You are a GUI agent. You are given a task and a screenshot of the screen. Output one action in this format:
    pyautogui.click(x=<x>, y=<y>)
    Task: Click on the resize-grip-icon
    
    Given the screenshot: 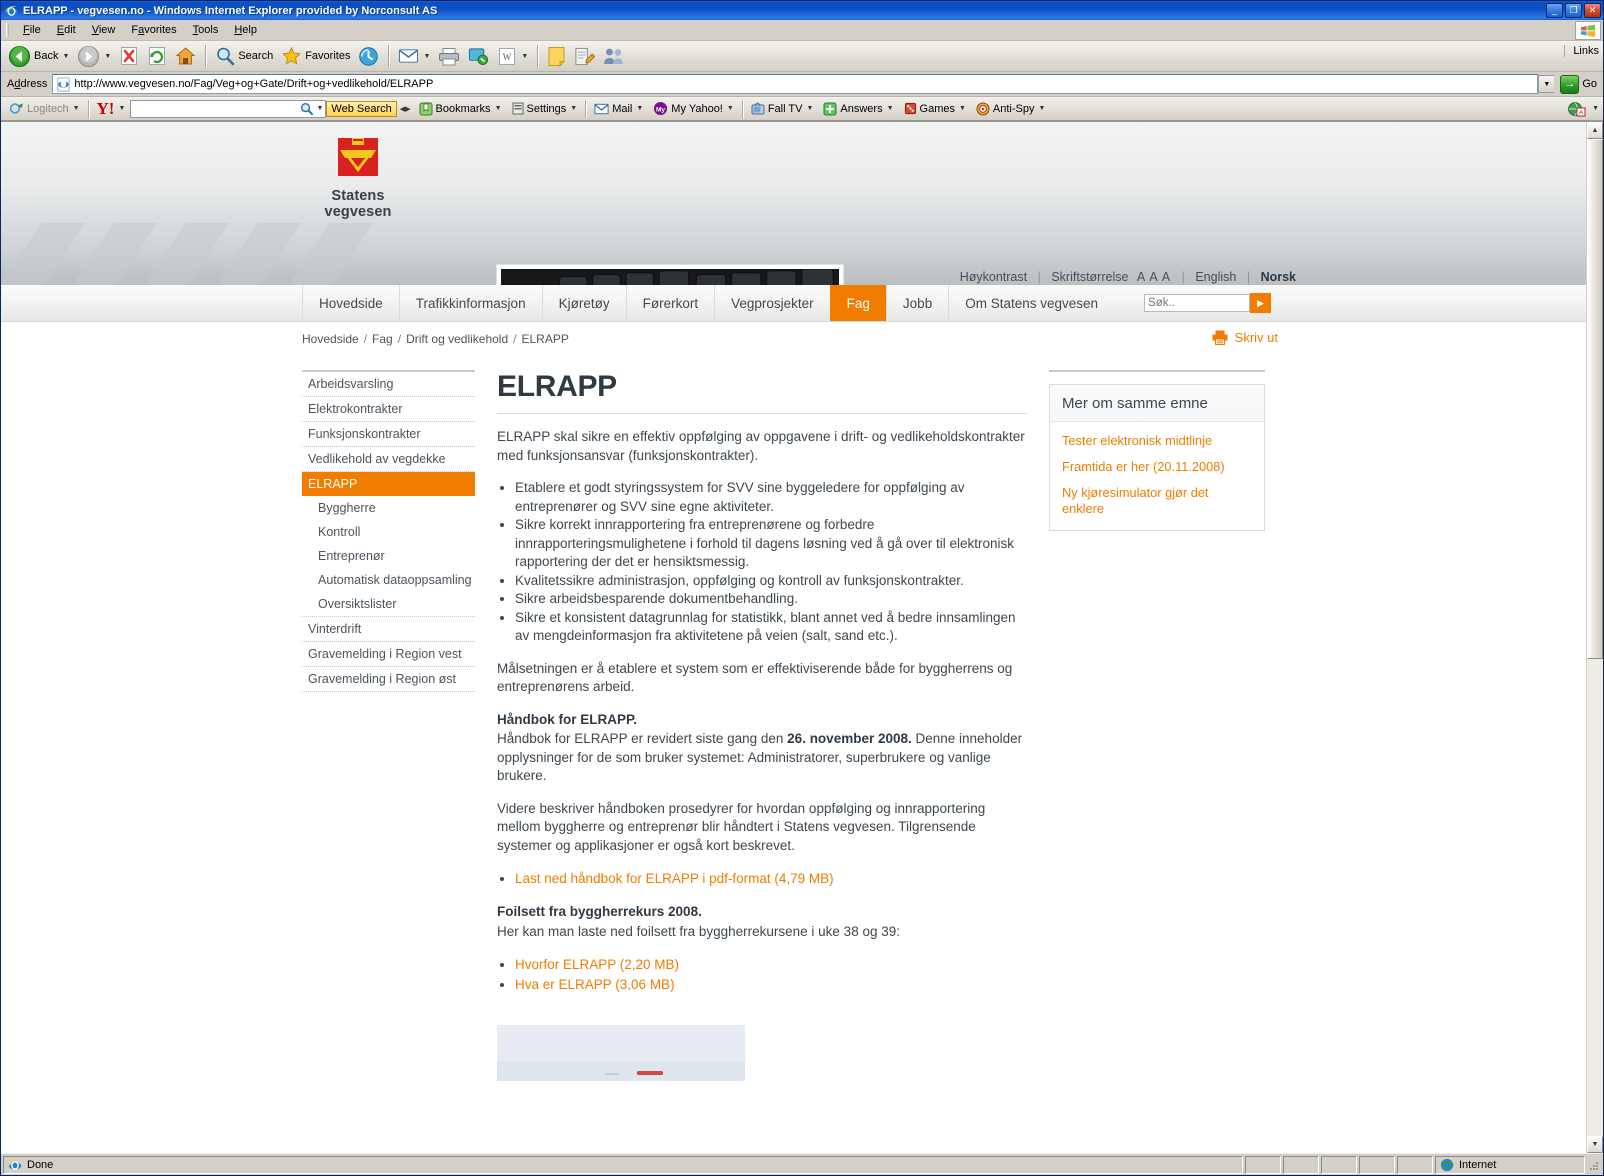 What is the action you would take?
    pyautogui.click(x=1593, y=1165)
    